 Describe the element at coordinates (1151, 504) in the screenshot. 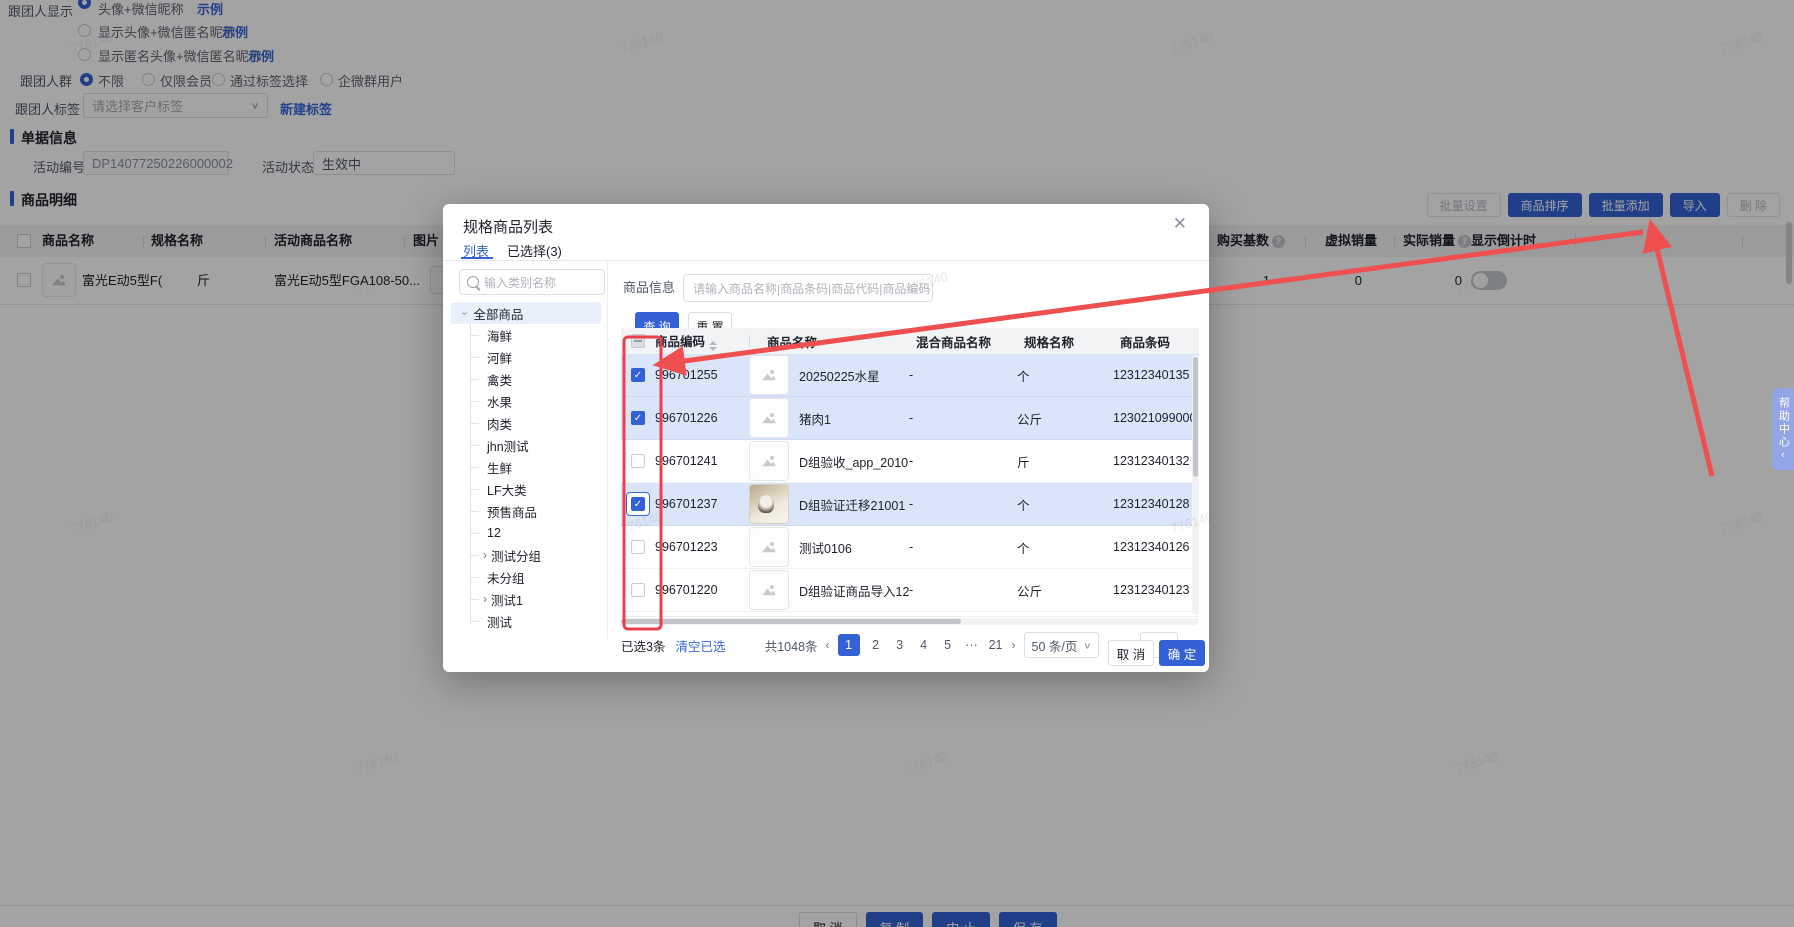

I see `cell-barcode: 12312340128` at that location.